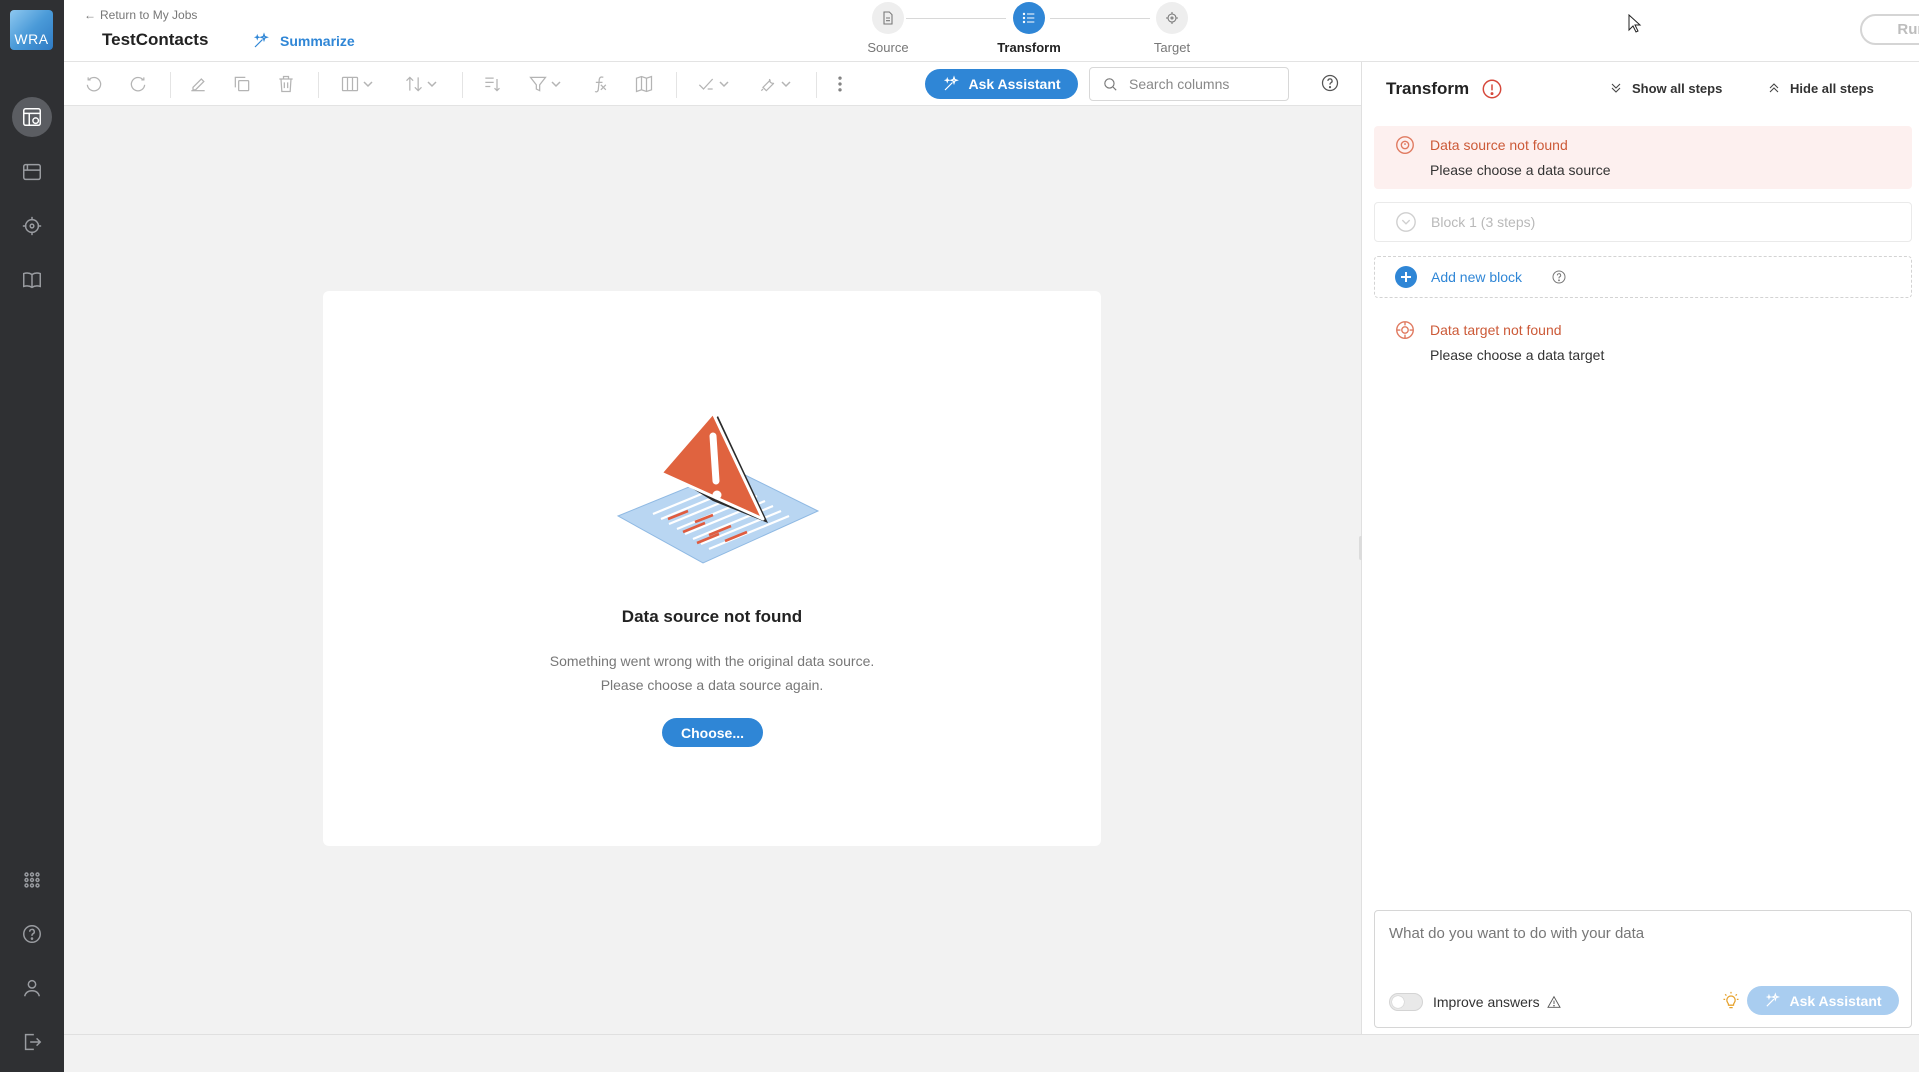 Image resolution: width=1919 pixels, height=1072 pixels. I want to click on grid-icon, so click(32, 880).